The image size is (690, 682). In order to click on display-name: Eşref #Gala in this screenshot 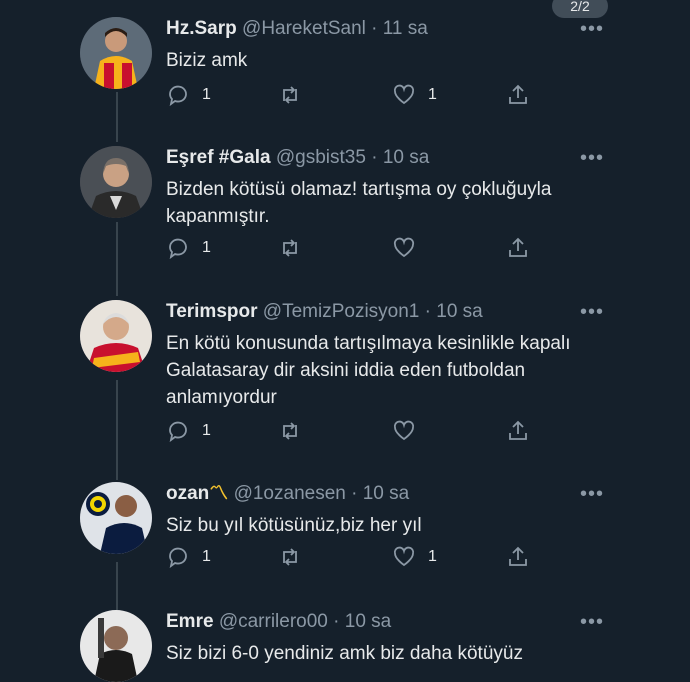, I will do `click(218, 157)`.